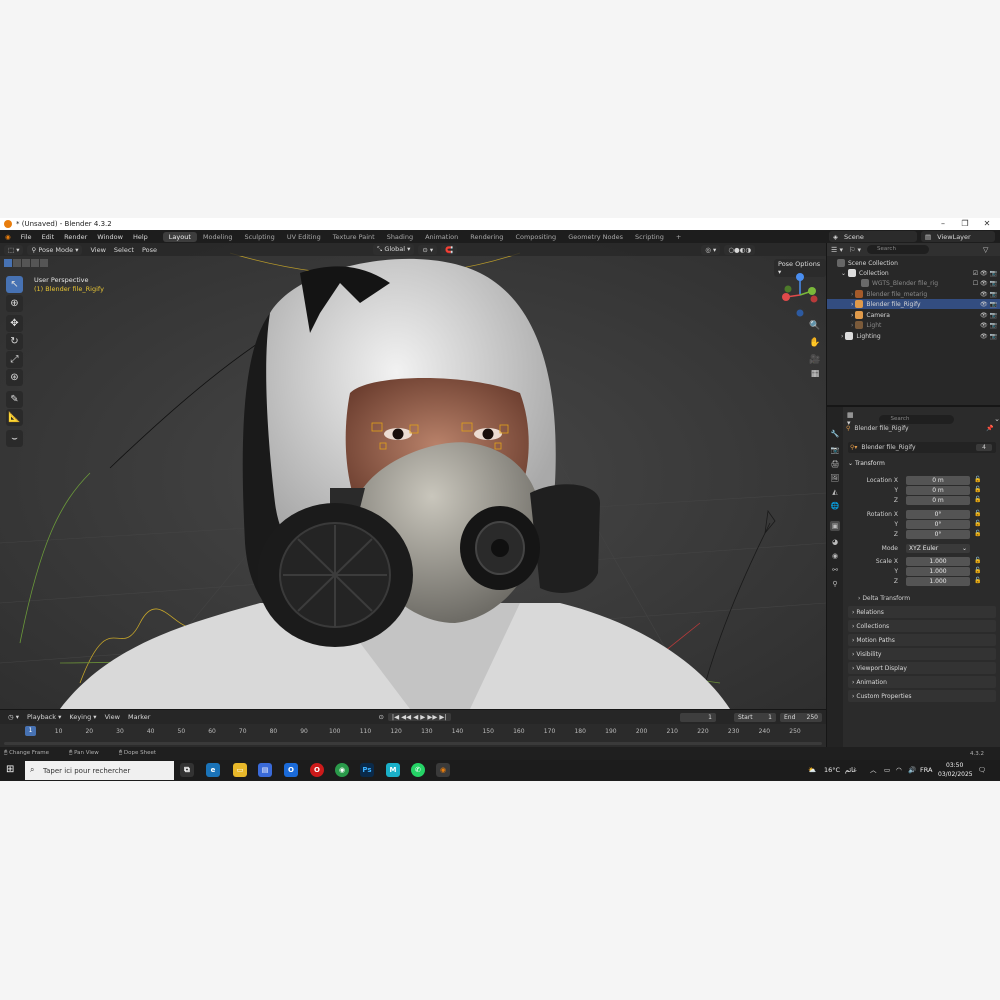 This screenshot has width=1000, height=1000. I want to click on end-frame-field: End 250, so click(801, 717).